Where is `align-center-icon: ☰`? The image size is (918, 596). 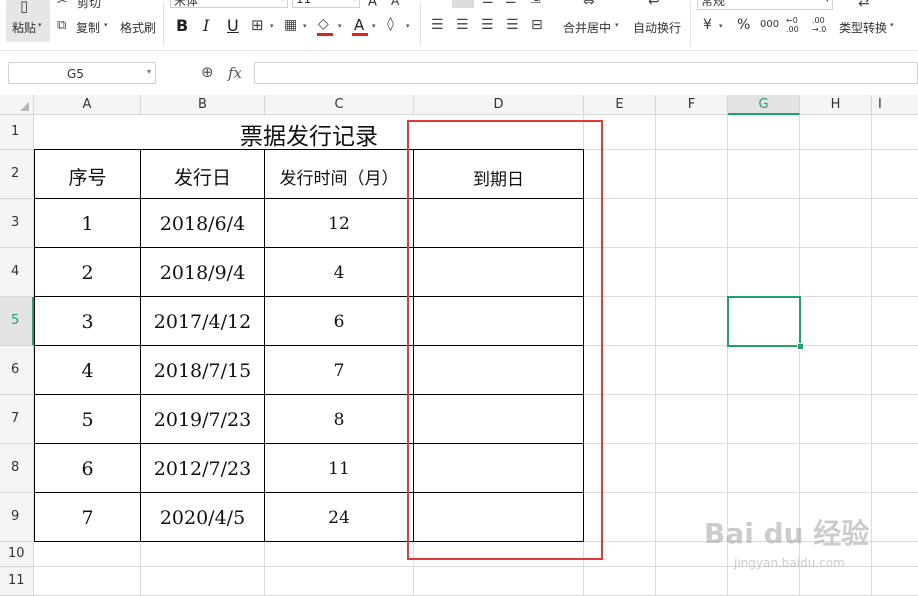
align-center-icon: ☰ is located at coordinates (462, 25).